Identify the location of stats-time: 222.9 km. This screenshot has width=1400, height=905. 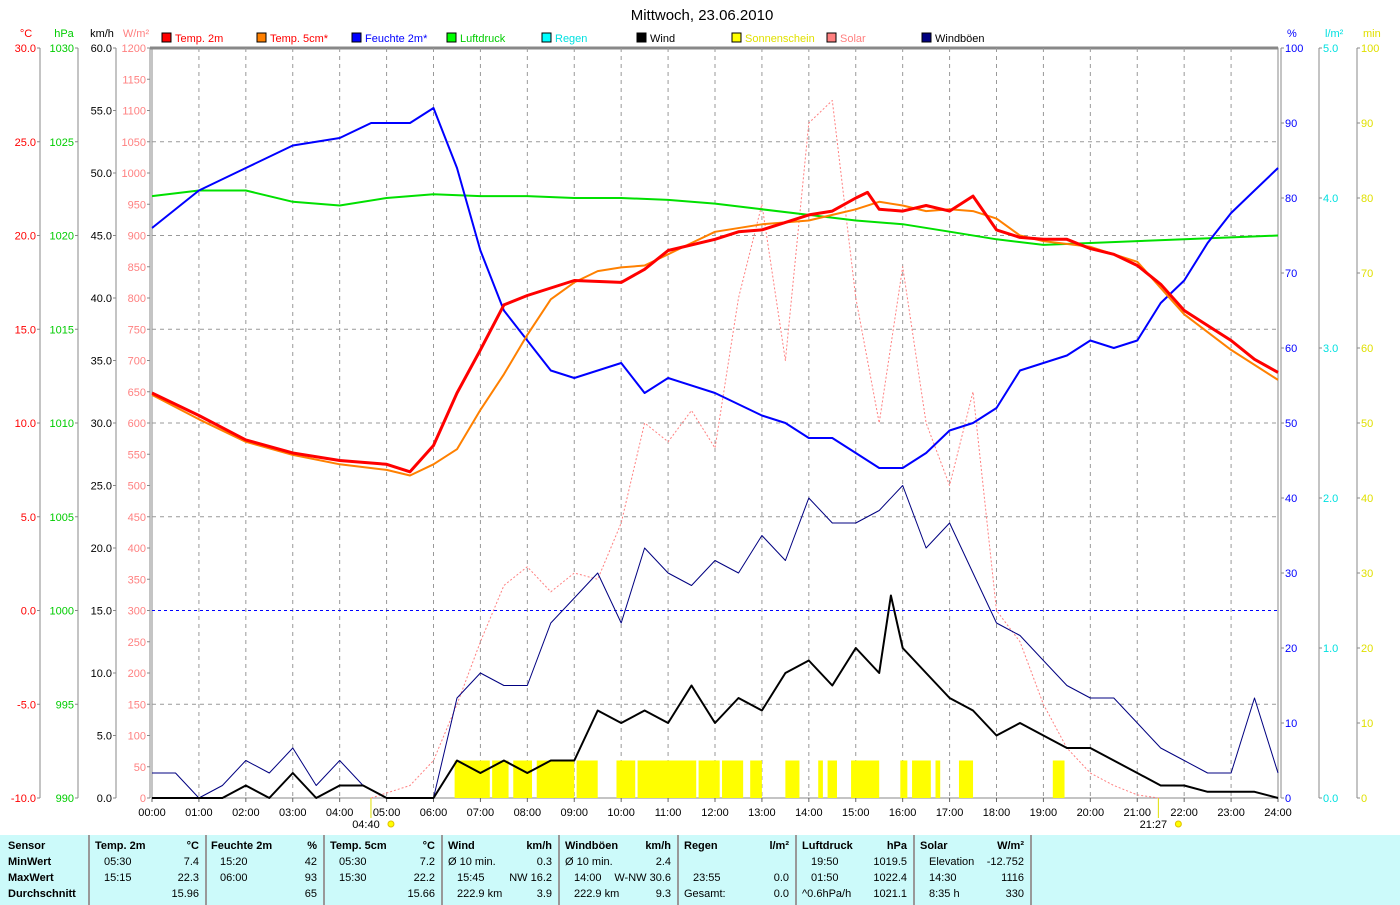
(480, 894).